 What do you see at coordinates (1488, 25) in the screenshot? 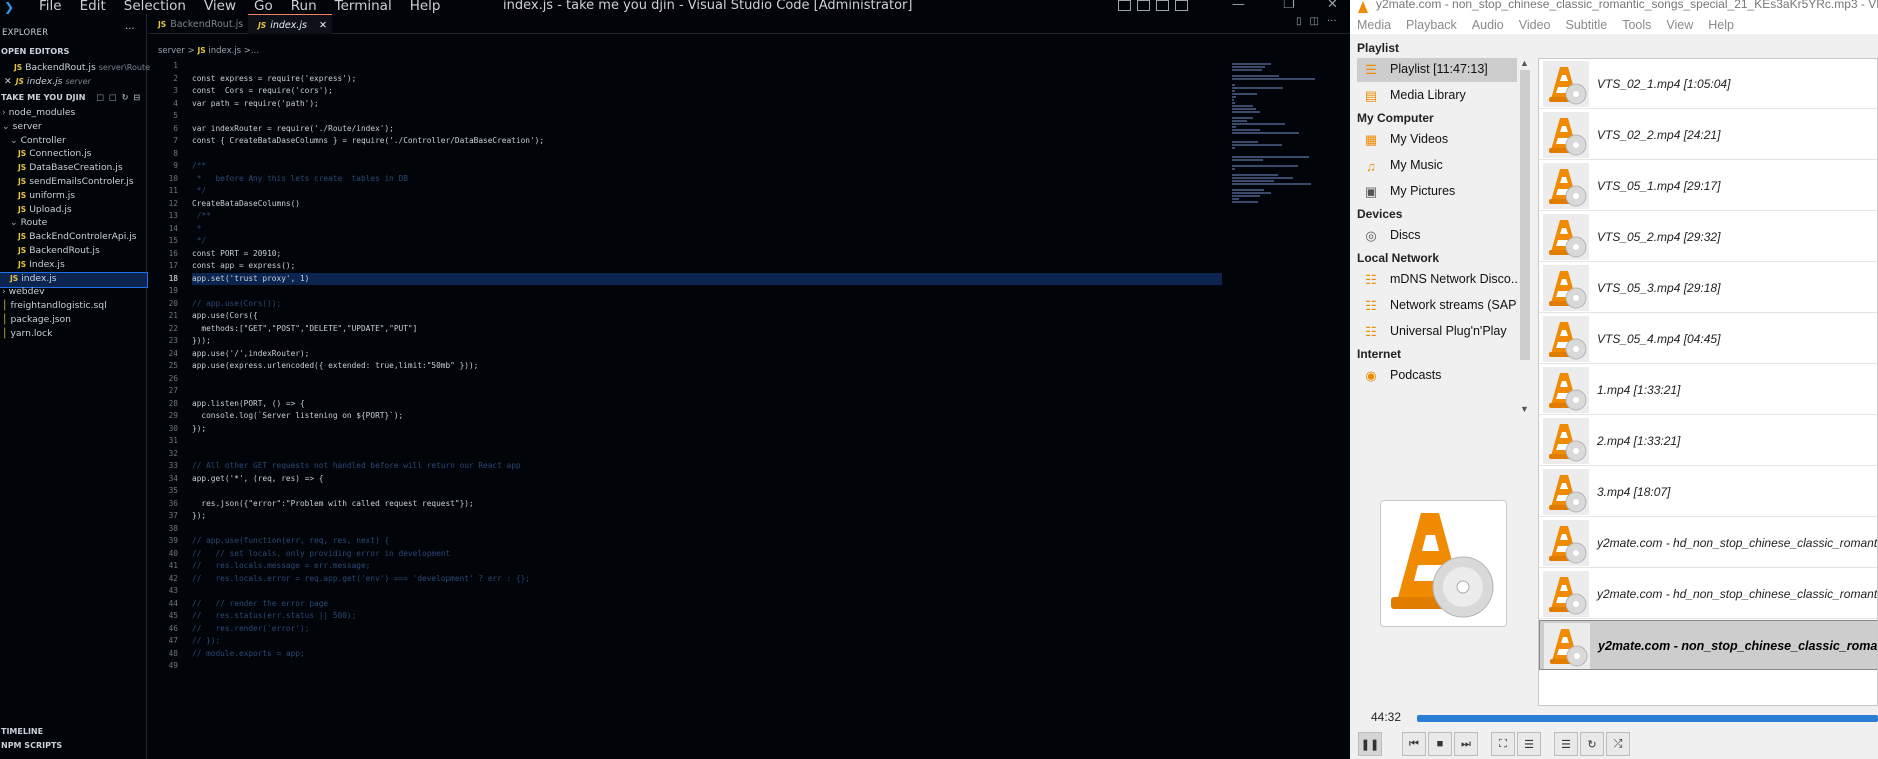
I see `vlc-menu-audio: Audio` at bounding box center [1488, 25].